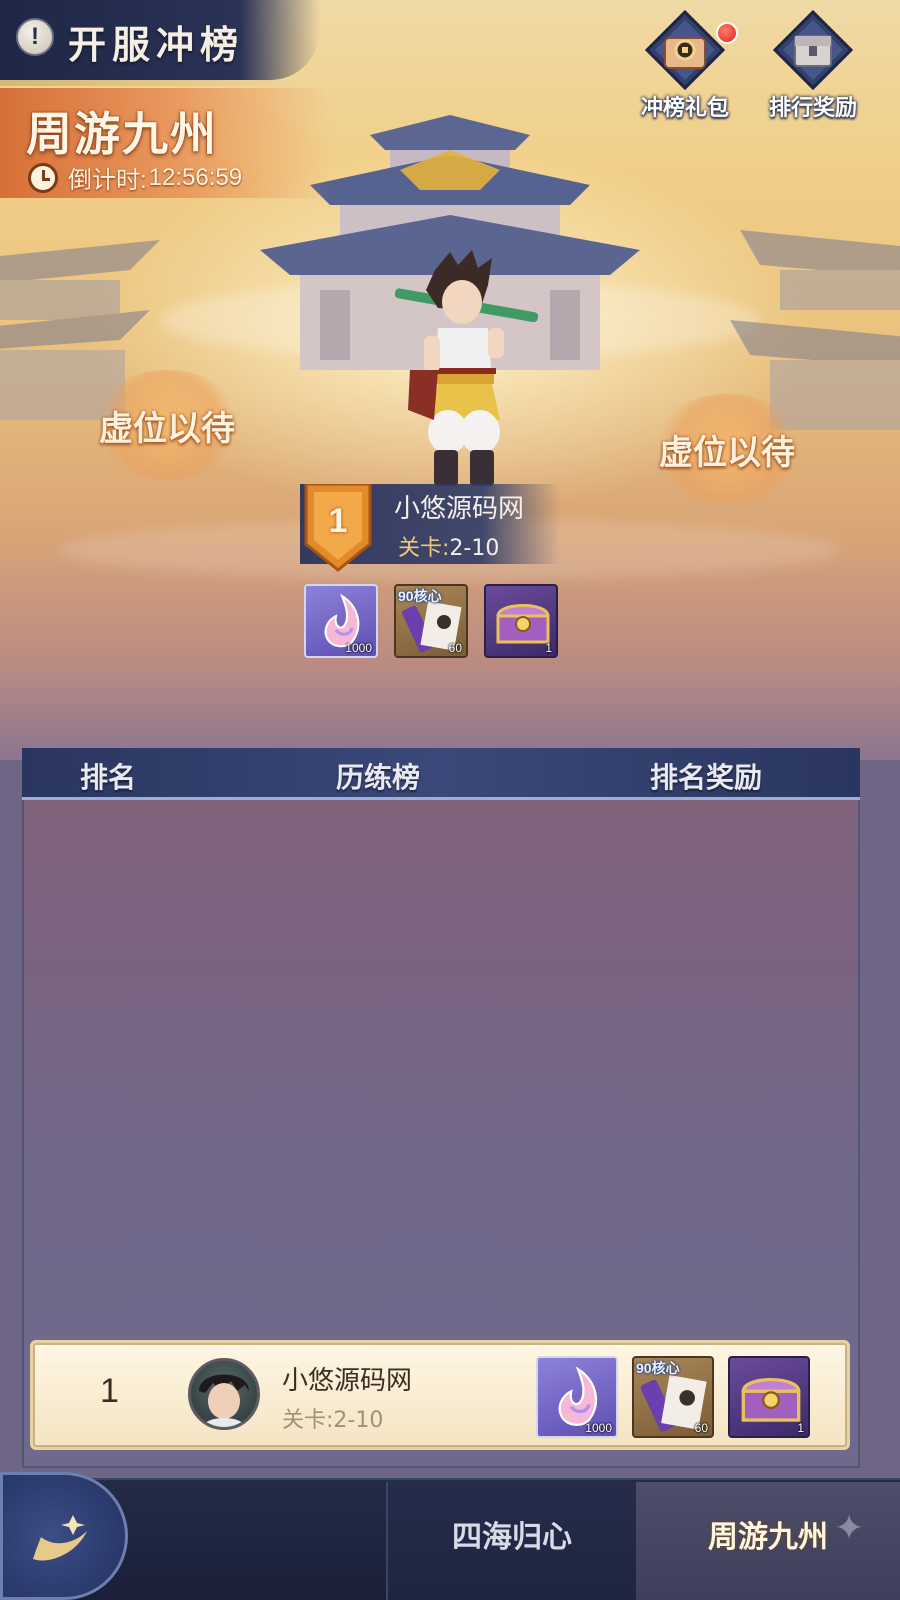  I want to click on countdown-value: 12:56:59, so click(195, 177).